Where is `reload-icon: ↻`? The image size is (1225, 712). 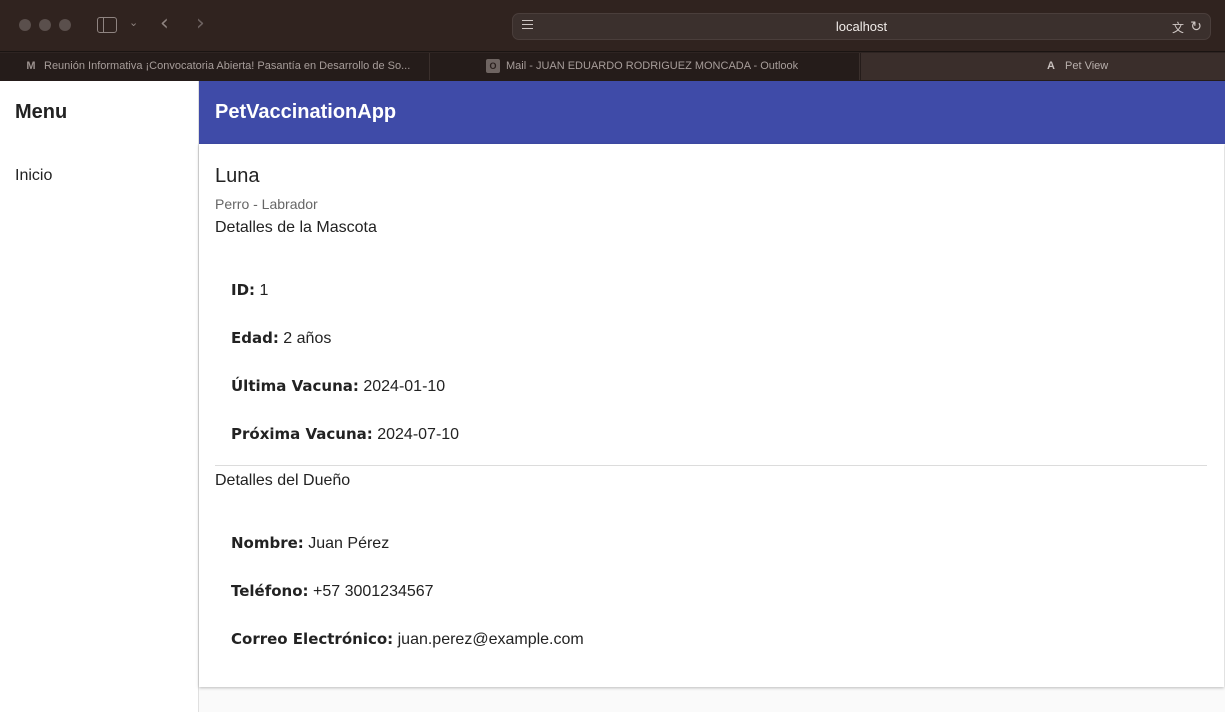 reload-icon: ↻ is located at coordinates (1196, 26).